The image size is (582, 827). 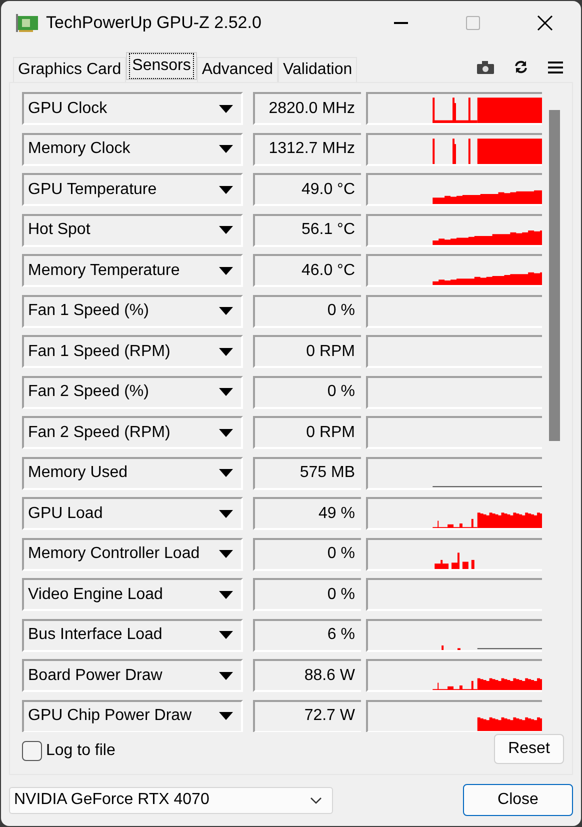 I want to click on close-button: Close, so click(x=518, y=800).